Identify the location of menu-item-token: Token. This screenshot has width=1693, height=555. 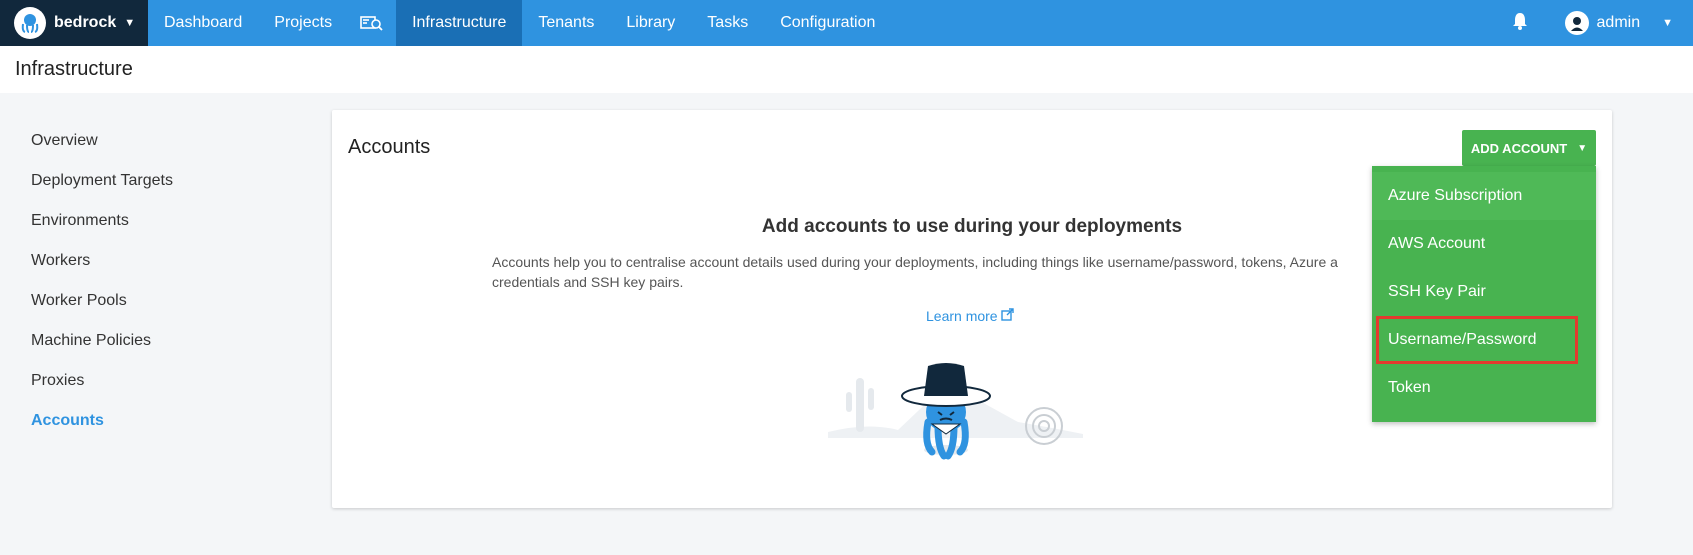
(1484, 388).